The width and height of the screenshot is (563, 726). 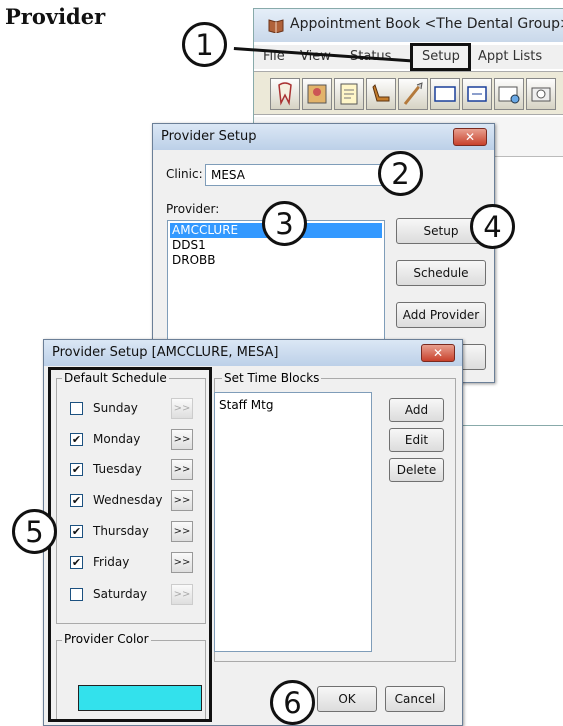 I want to click on provider-detail-title: Provider Setup [AMCCLURE, MESA], so click(x=165, y=352).